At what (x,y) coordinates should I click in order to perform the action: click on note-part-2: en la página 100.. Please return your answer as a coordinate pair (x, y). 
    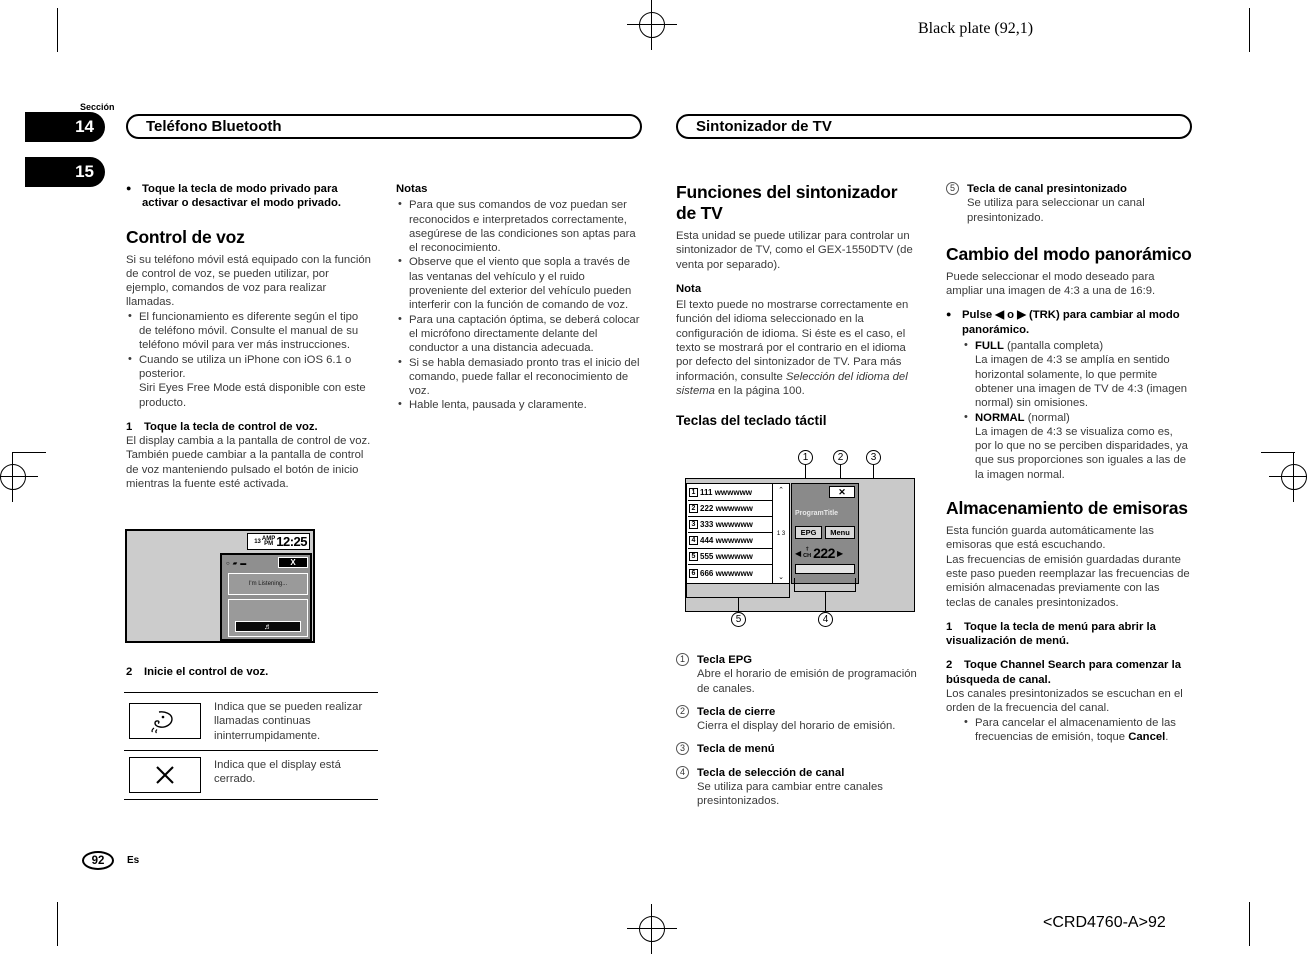
    Looking at the image, I should click on (759, 390).